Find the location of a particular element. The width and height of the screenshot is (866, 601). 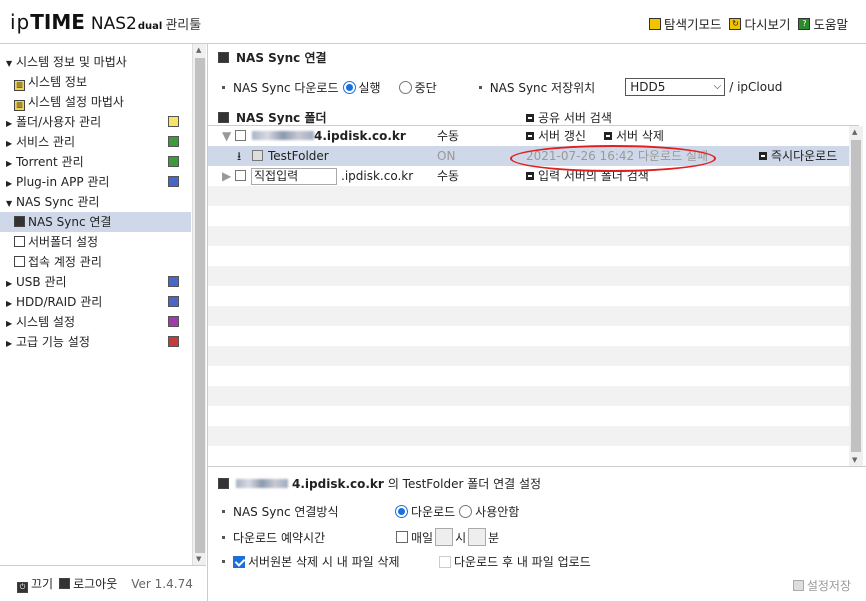

table-row: ▼ 4.ipdisk.co.kr 수동 서버 갱신 서버 삭제 is located at coordinates (528, 136).